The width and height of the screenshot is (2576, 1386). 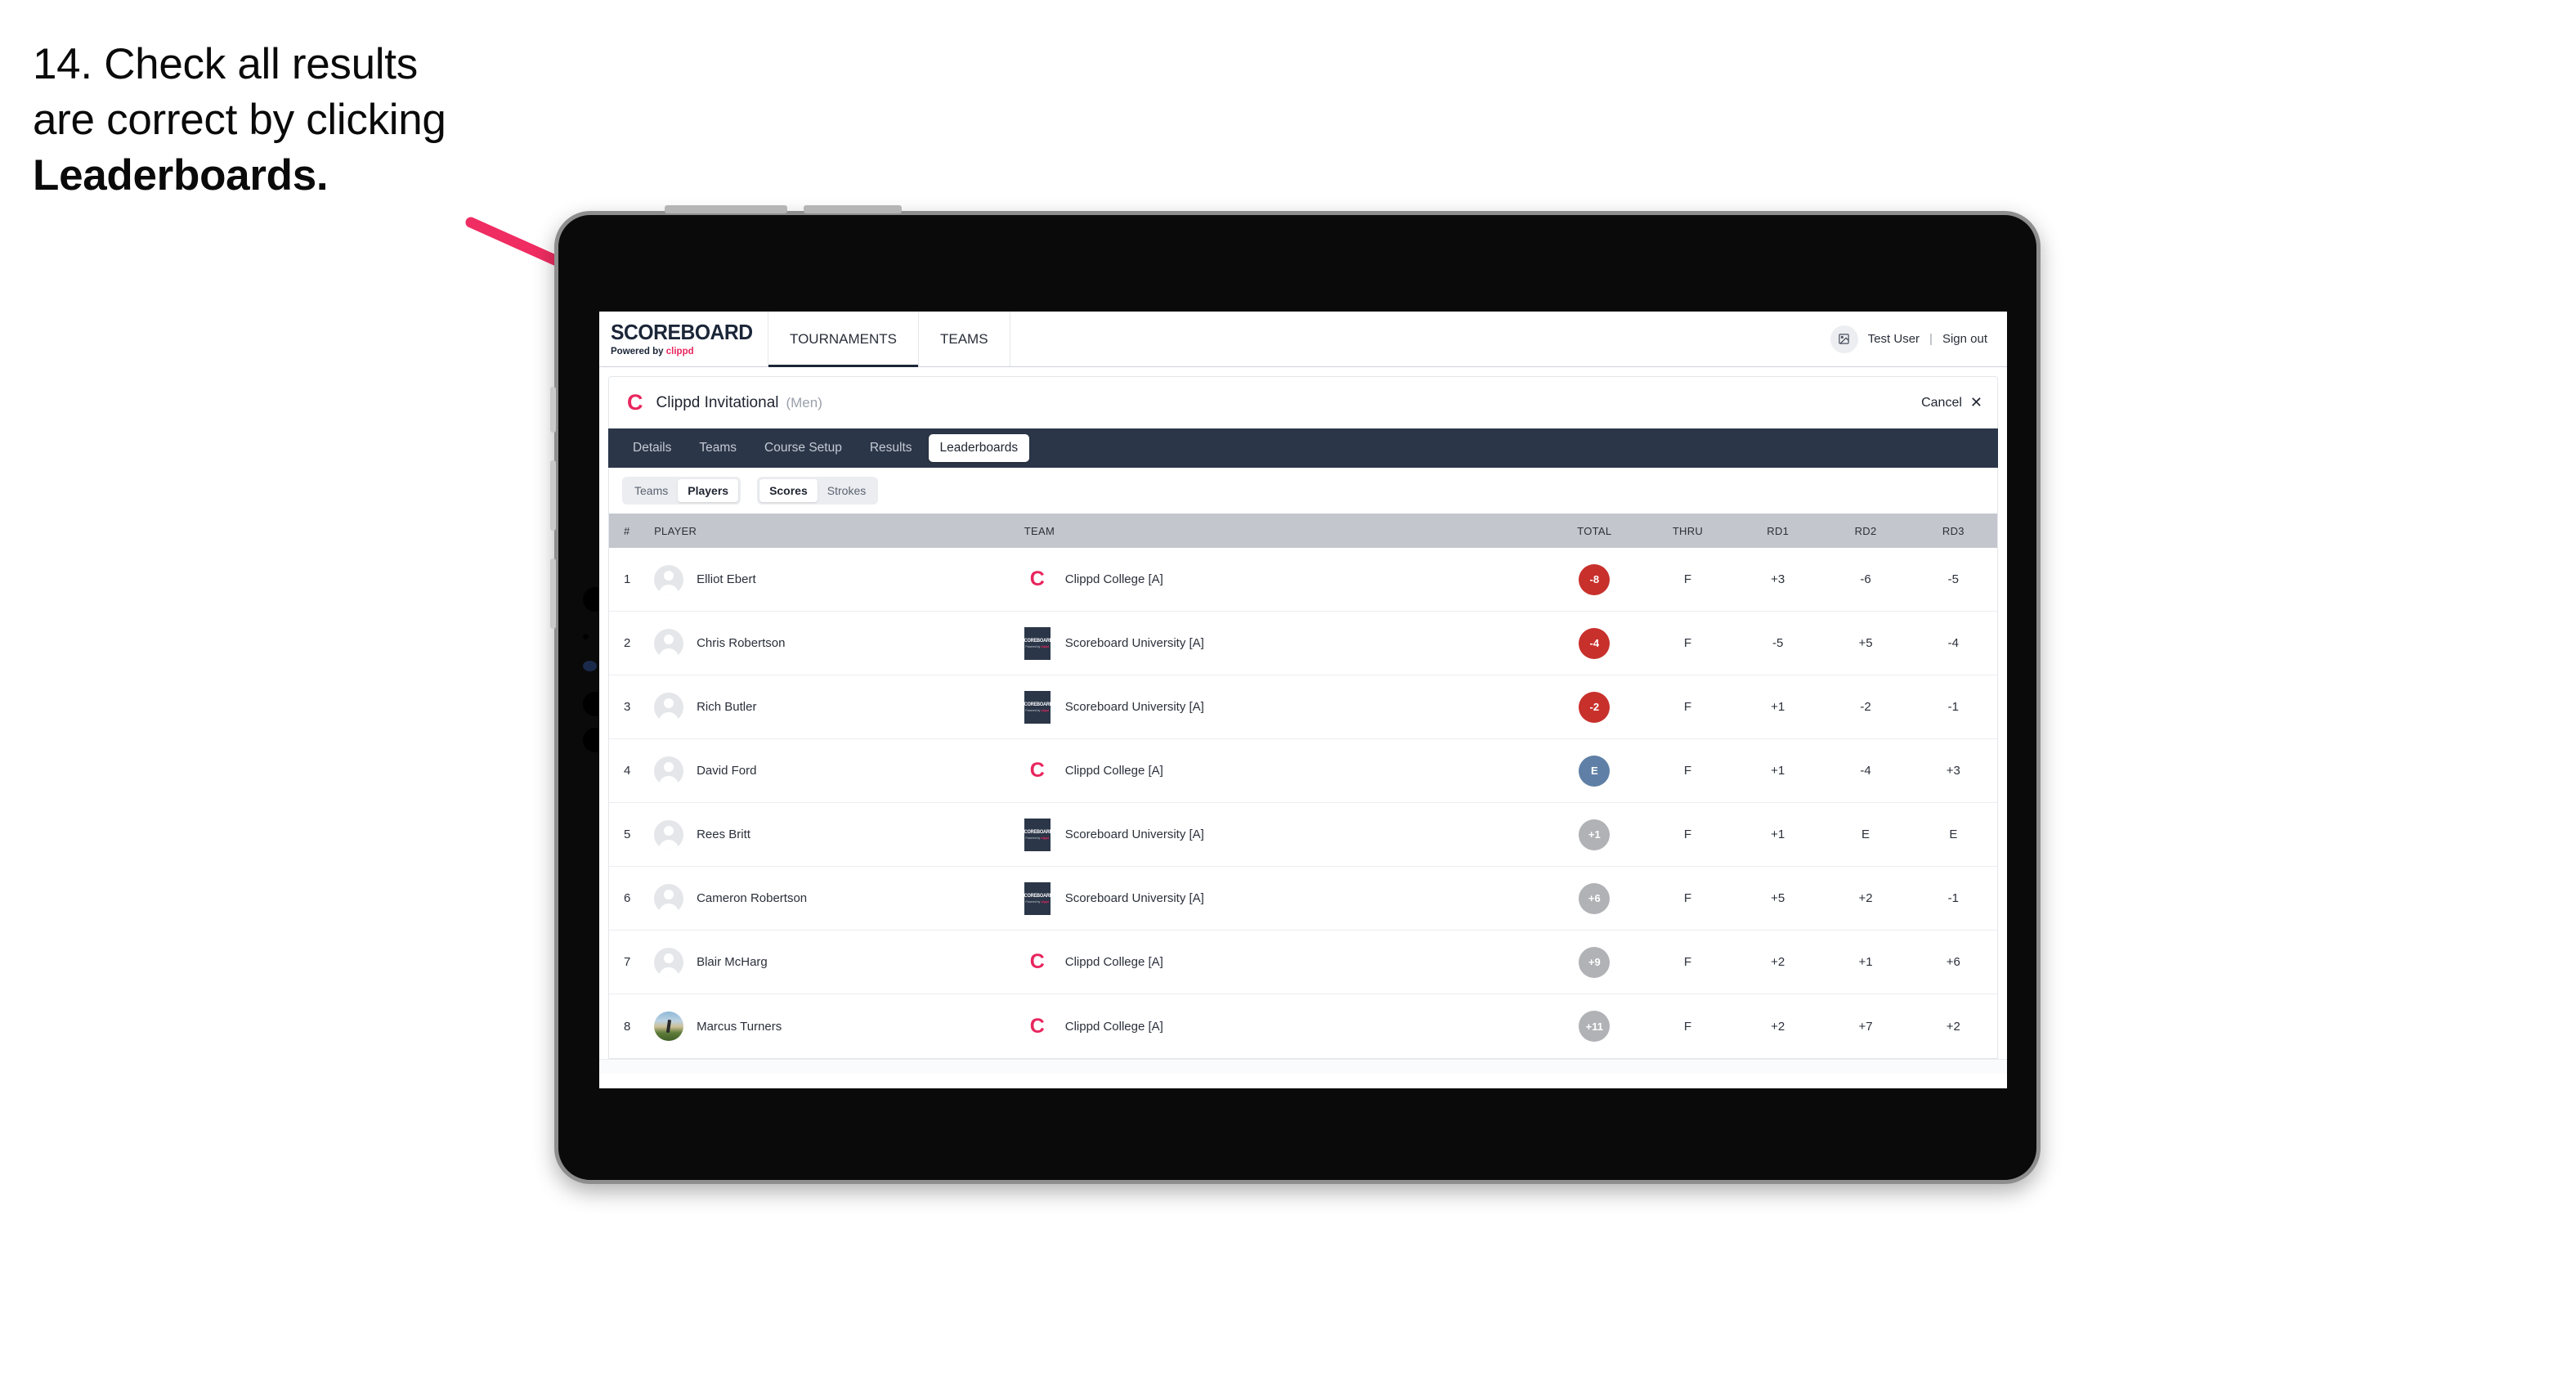 I want to click on toggle-strokes-label: Strokes, so click(x=847, y=490).